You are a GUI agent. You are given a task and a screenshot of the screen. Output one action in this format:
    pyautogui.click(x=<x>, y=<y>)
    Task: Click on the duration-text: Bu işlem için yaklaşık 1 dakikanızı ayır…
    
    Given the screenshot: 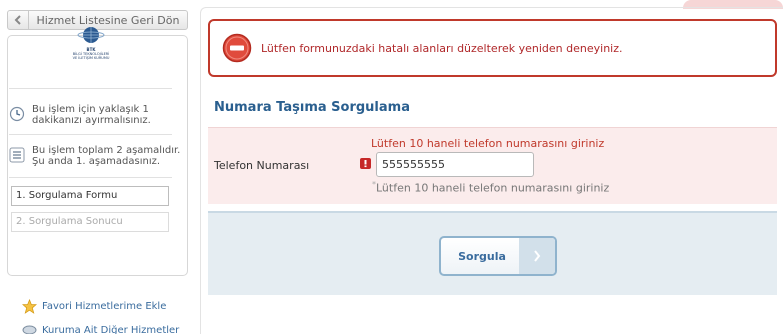 What is the action you would take?
    pyautogui.click(x=91, y=115)
    